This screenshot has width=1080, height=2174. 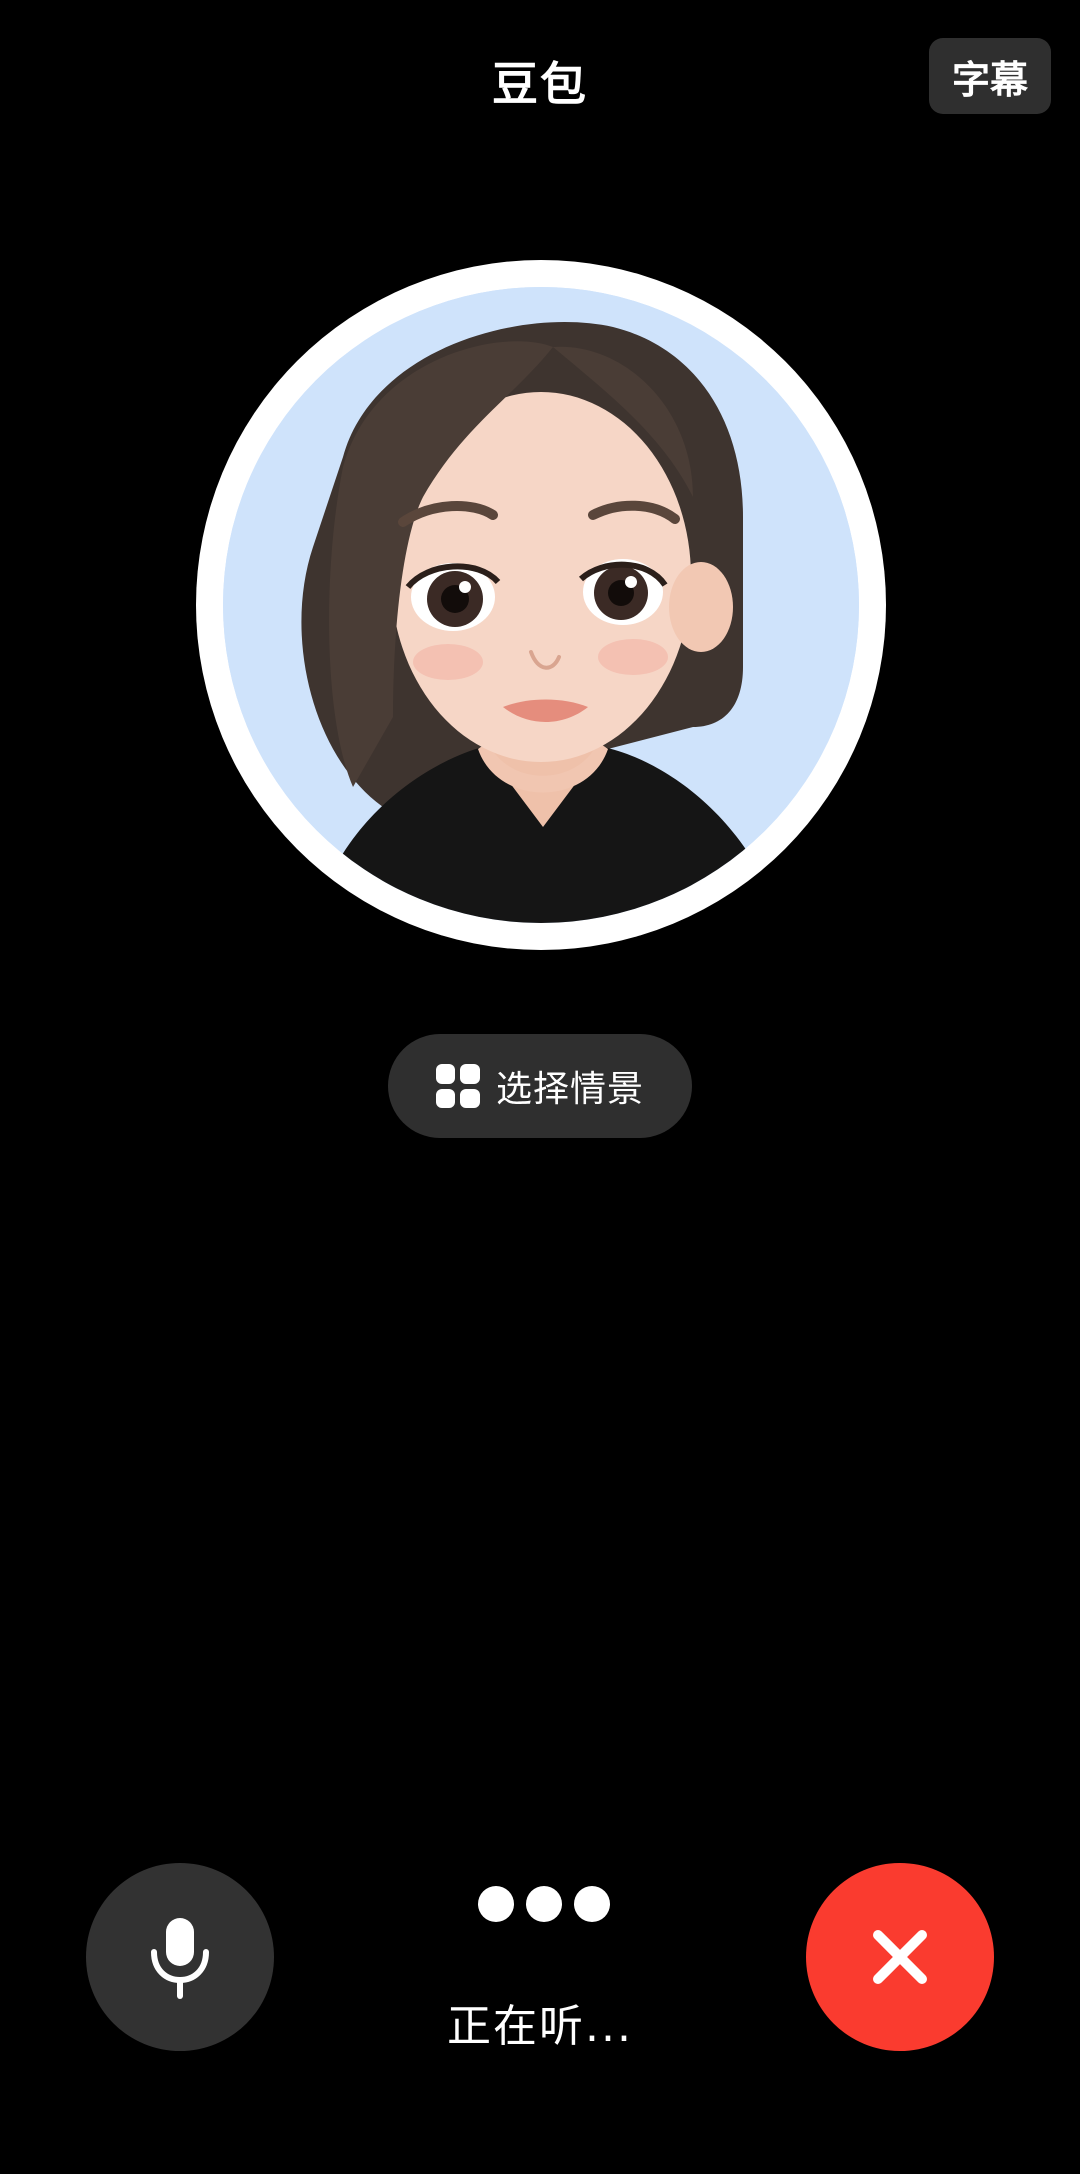 What do you see at coordinates (544, 1904) in the screenshot?
I see `listening-indicator` at bounding box center [544, 1904].